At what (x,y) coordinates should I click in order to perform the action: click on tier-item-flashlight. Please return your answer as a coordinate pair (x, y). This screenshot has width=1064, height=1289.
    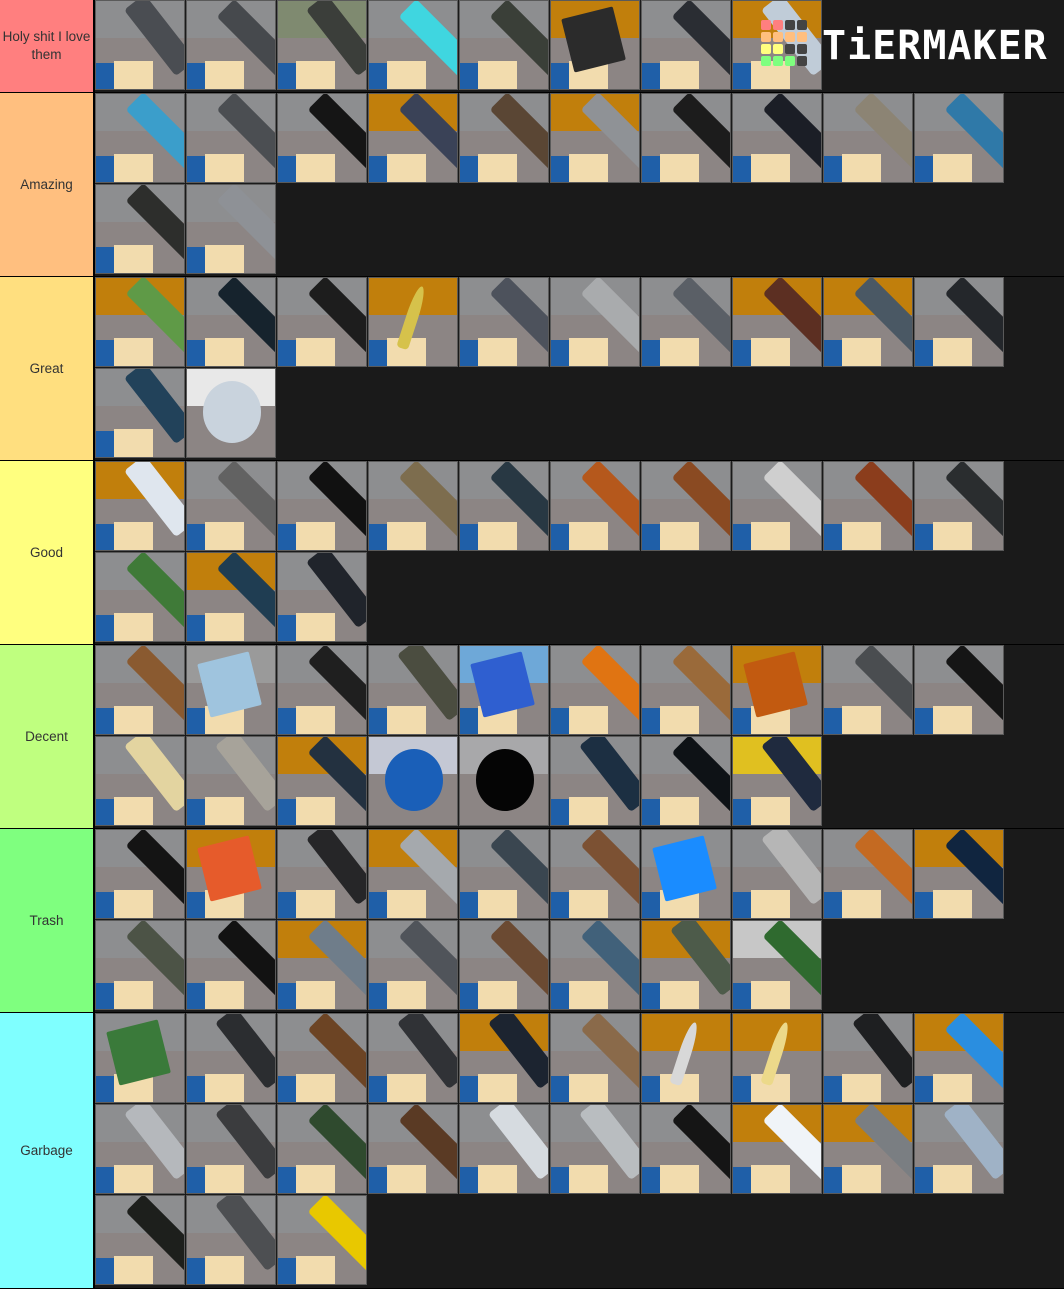
    Looking at the image, I should click on (140, 781).